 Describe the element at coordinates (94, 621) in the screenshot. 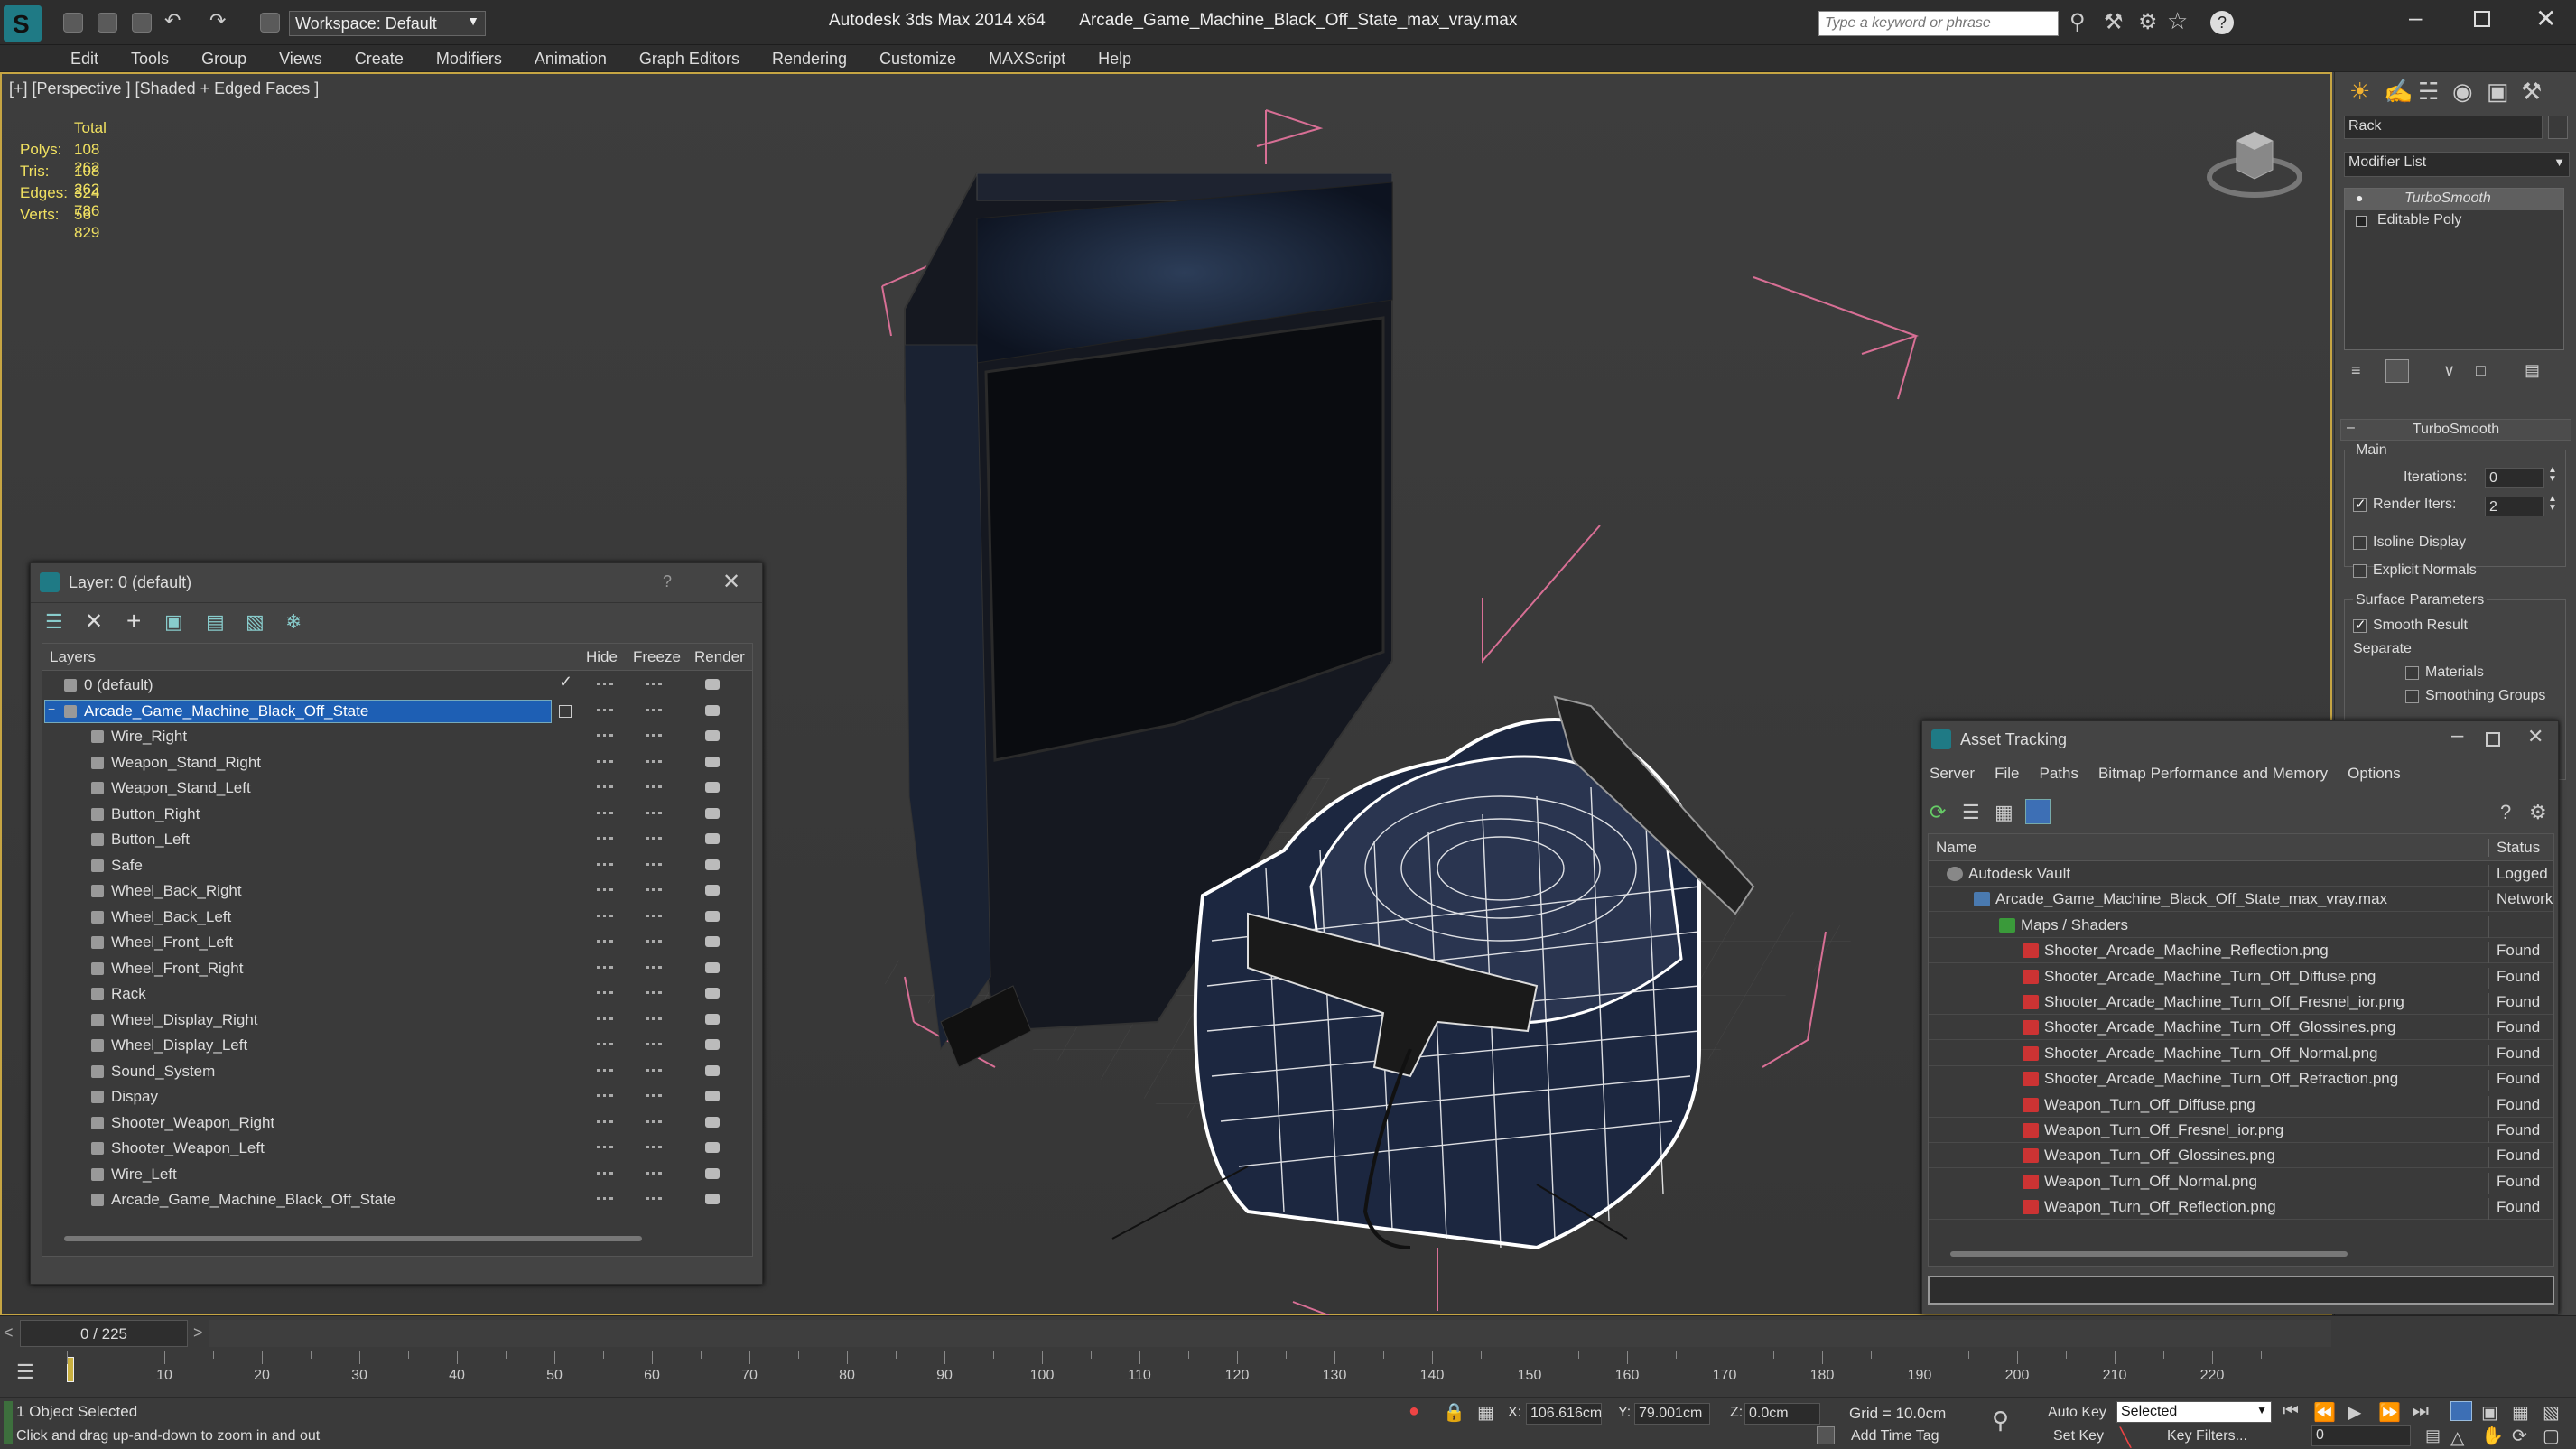

I see `delete-layer-icon: ✕` at that location.